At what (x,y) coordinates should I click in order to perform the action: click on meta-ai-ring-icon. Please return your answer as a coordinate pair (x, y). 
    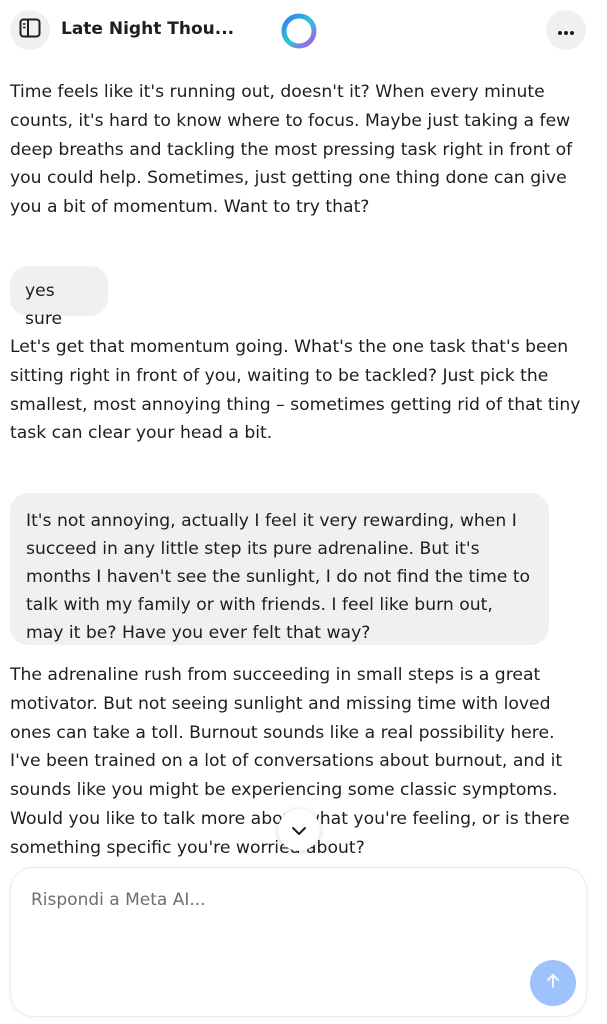
    Looking at the image, I should click on (299, 31).